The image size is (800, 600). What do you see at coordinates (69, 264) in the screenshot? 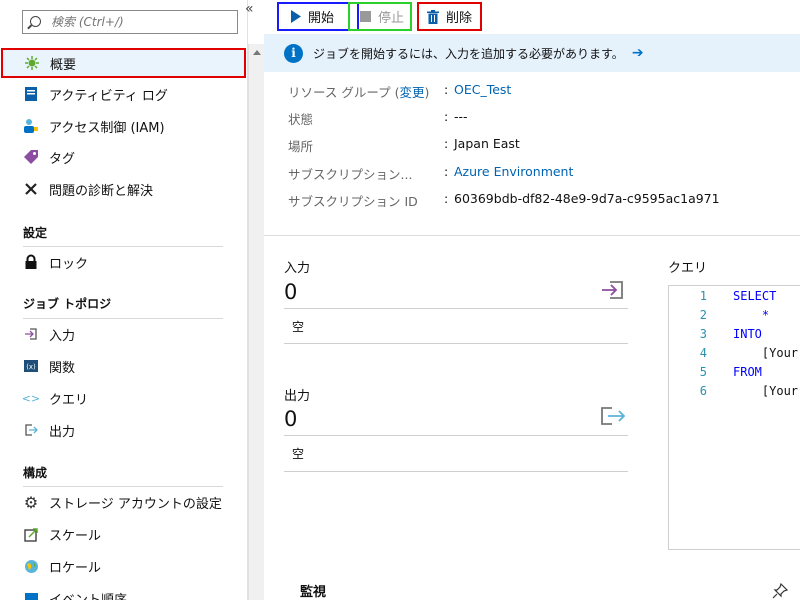
I see `sidebar-item-label: ロック` at bounding box center [69, 264].